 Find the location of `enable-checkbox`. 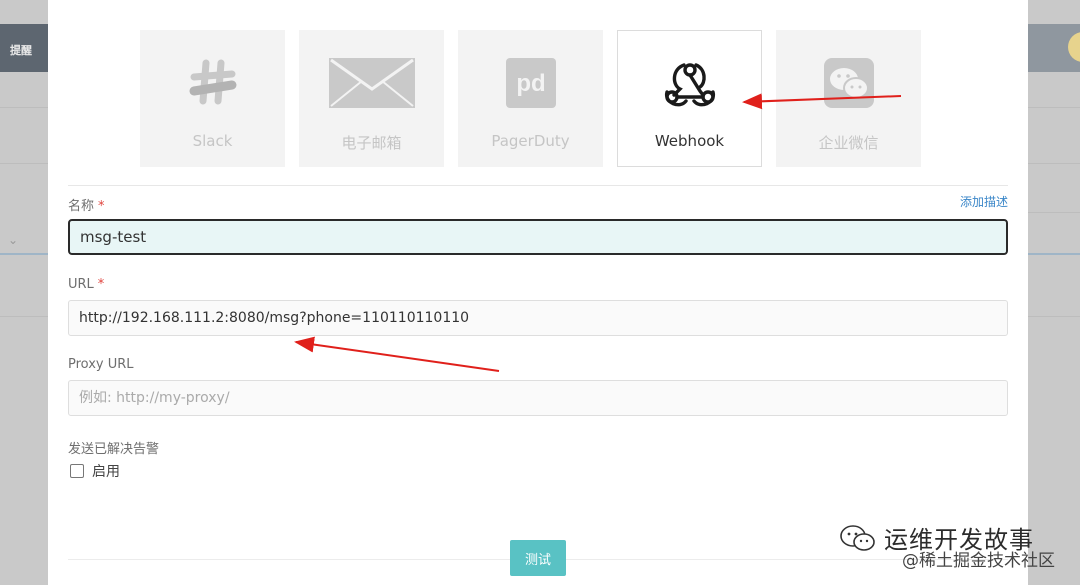

enable-checkbox is located at coordinates (77, 471).